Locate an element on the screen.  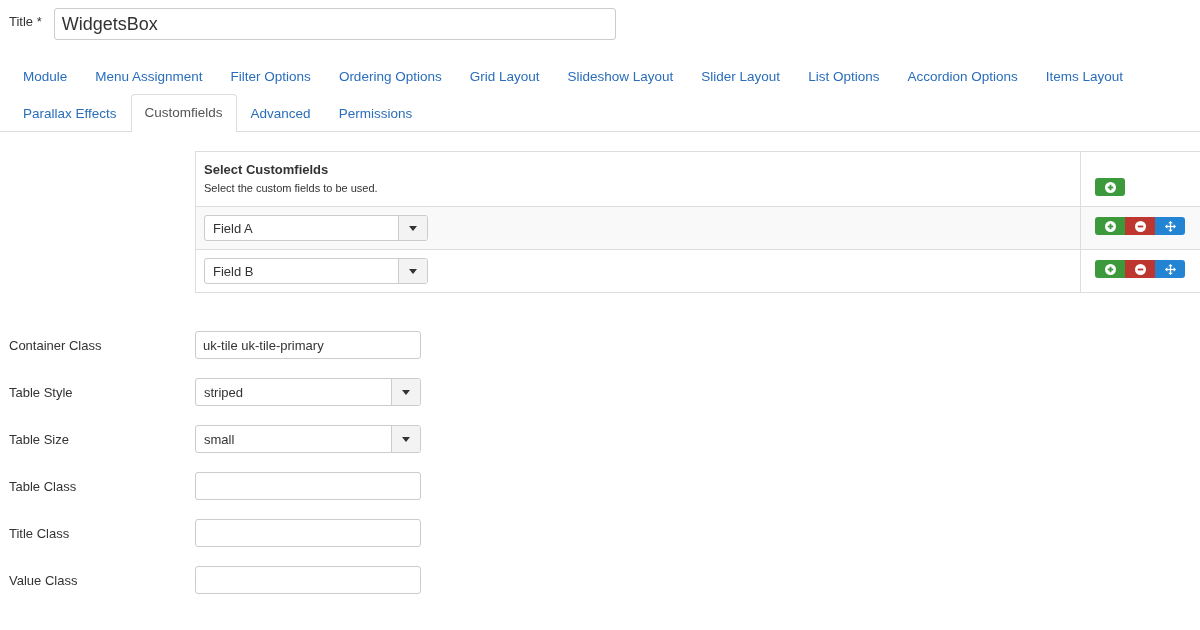
tab: Filter Options is located at coordinates (270, 76).